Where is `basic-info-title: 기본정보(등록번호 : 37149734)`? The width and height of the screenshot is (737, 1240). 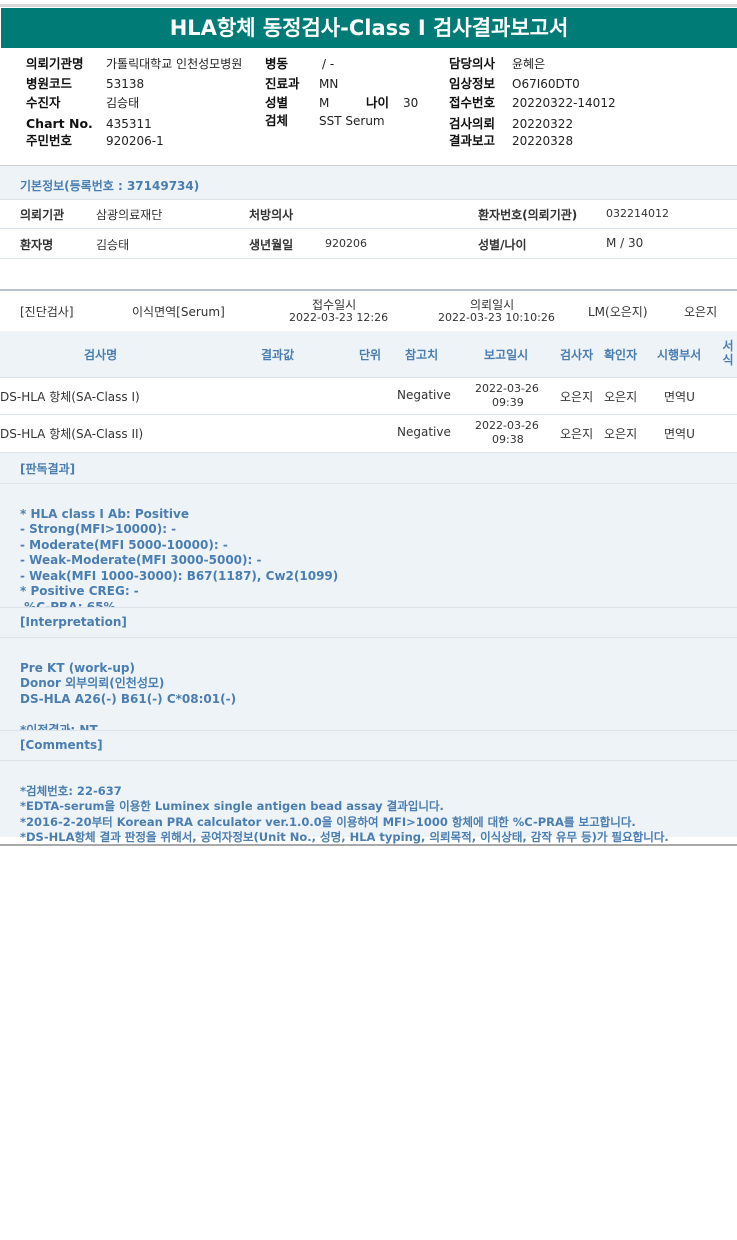
basic-info-title: 기본정보(등록번호 : 37149734) is located at coordinates (110, 186).